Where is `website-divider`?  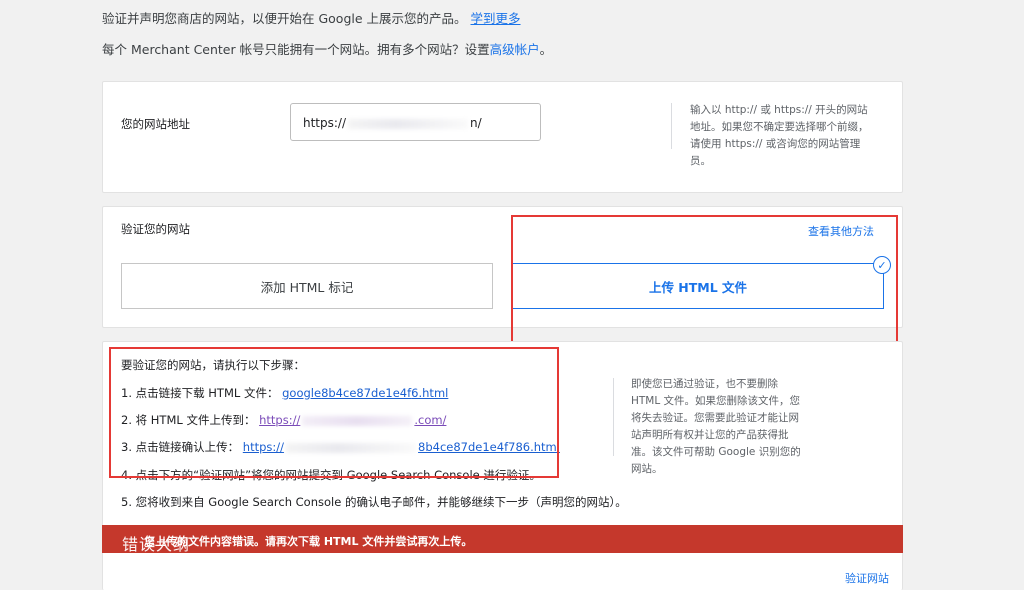 website-divider is located at coordinates (671, 126).